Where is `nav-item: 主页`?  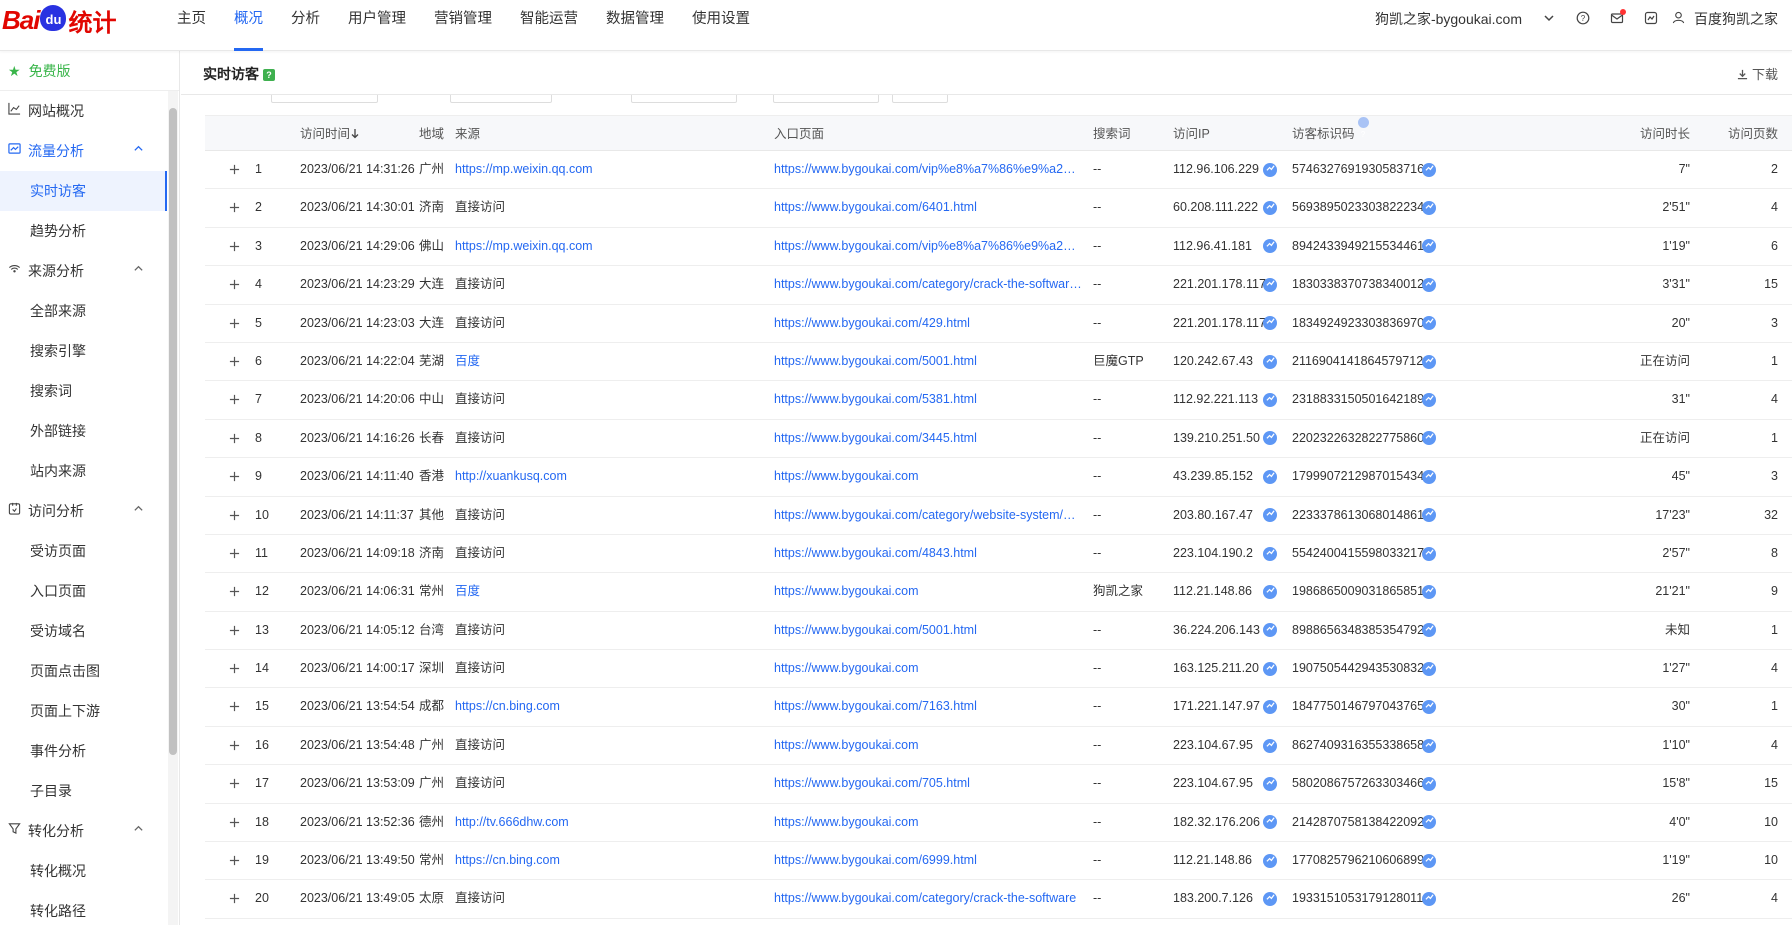 nav-item: 主页 is located at coordinates (191, 25).